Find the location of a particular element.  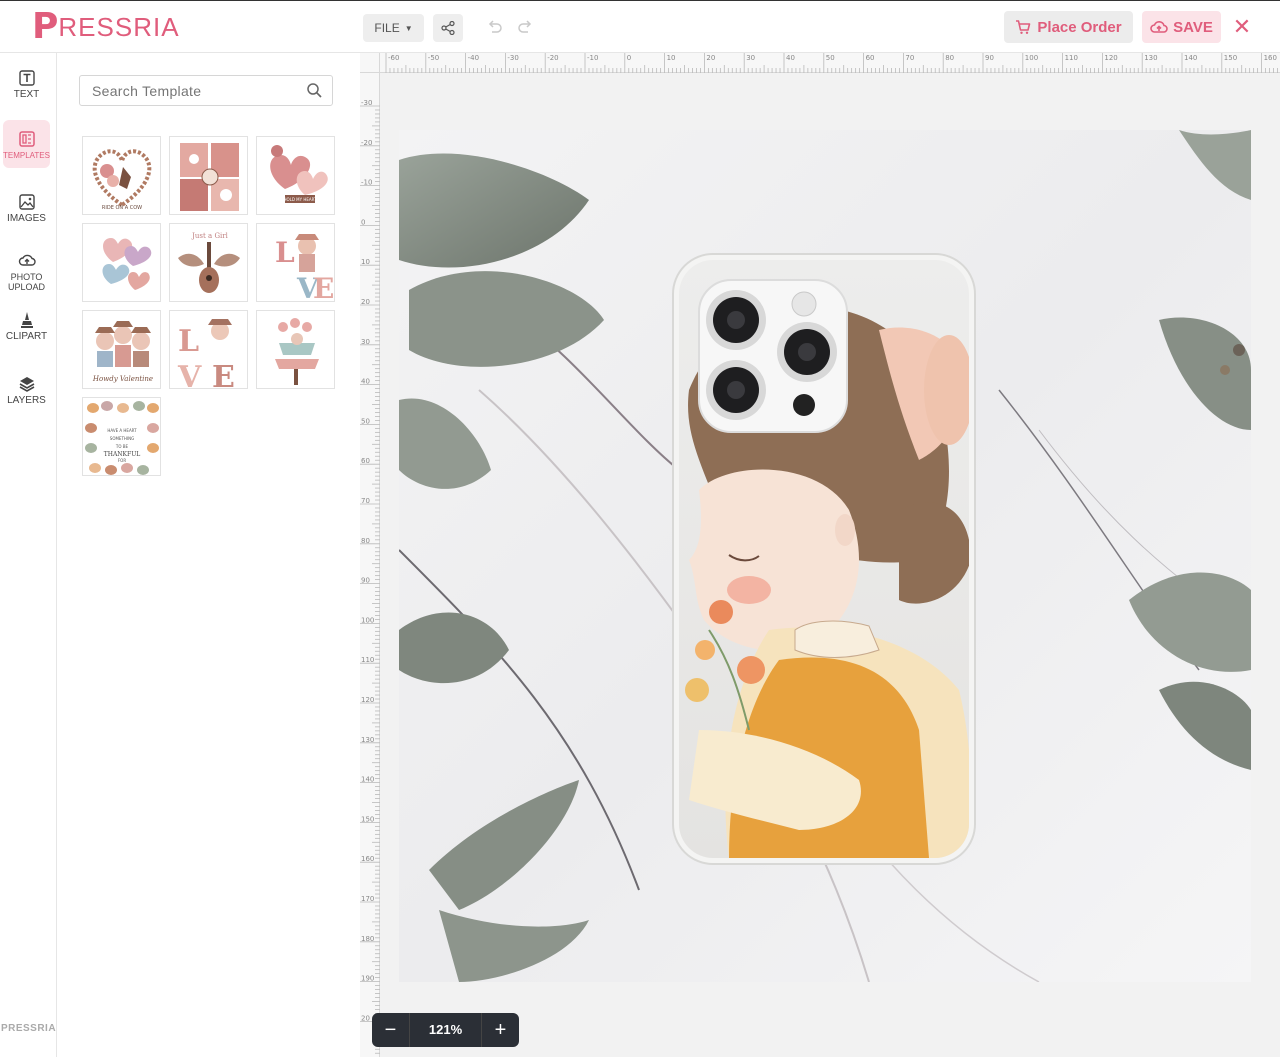

rail-label-templates: TEMPLATES is located at coordinates (26, 155).